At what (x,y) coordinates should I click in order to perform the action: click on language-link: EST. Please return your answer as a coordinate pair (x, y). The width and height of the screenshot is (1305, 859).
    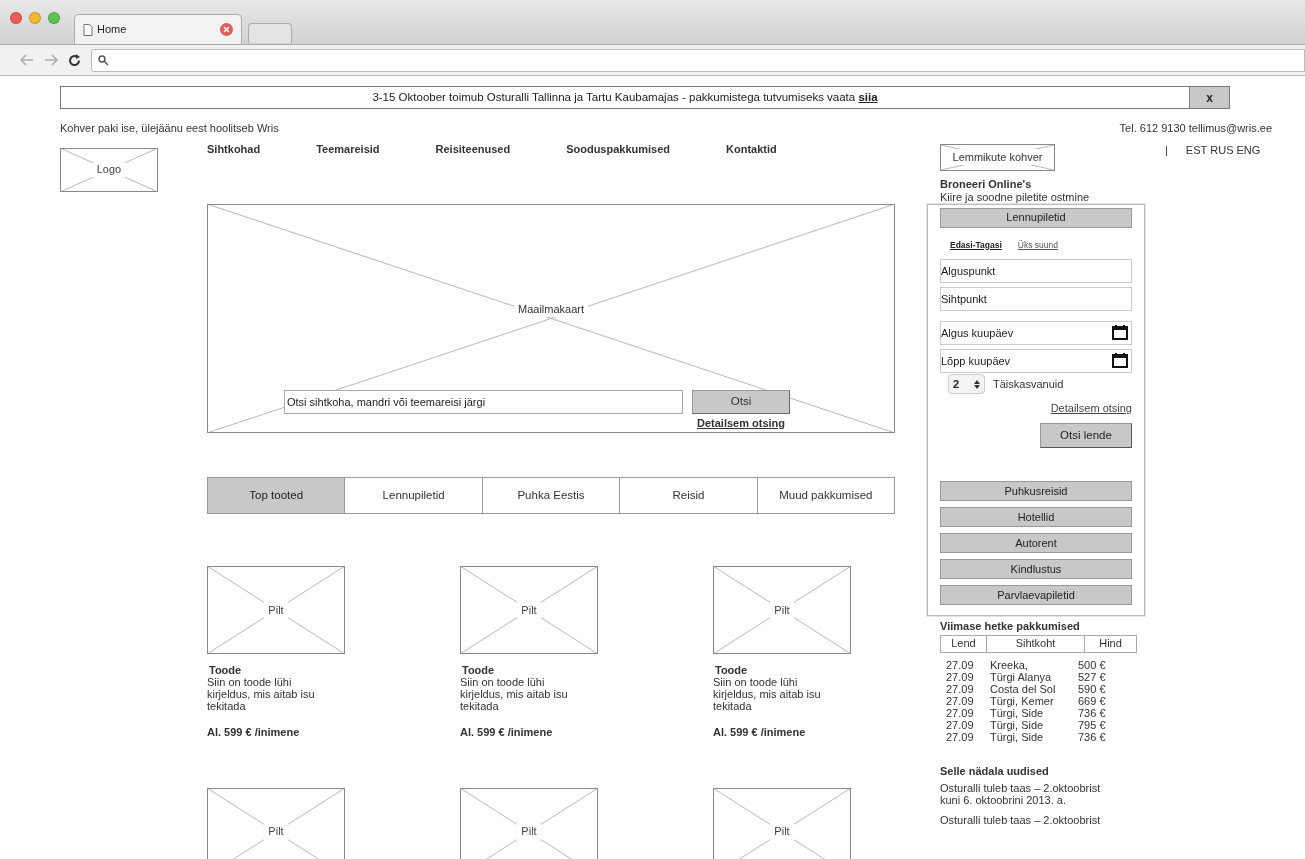
    Looking at the image, I should click on (1196, 500).